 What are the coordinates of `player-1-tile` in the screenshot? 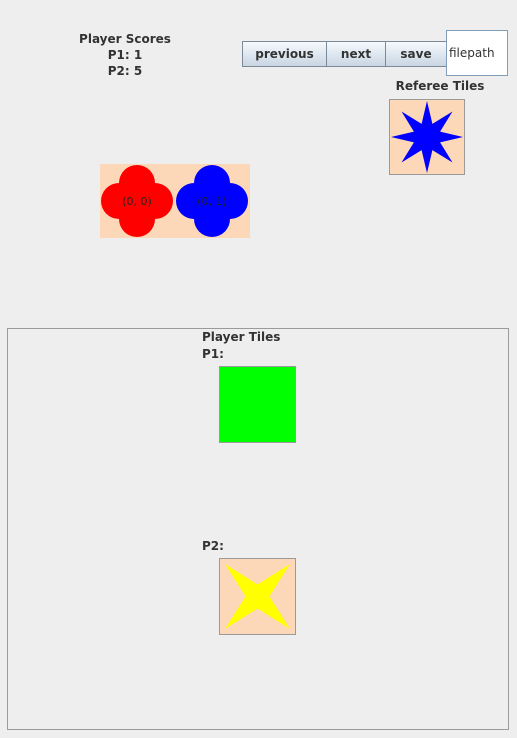 It's located at (257, 404).